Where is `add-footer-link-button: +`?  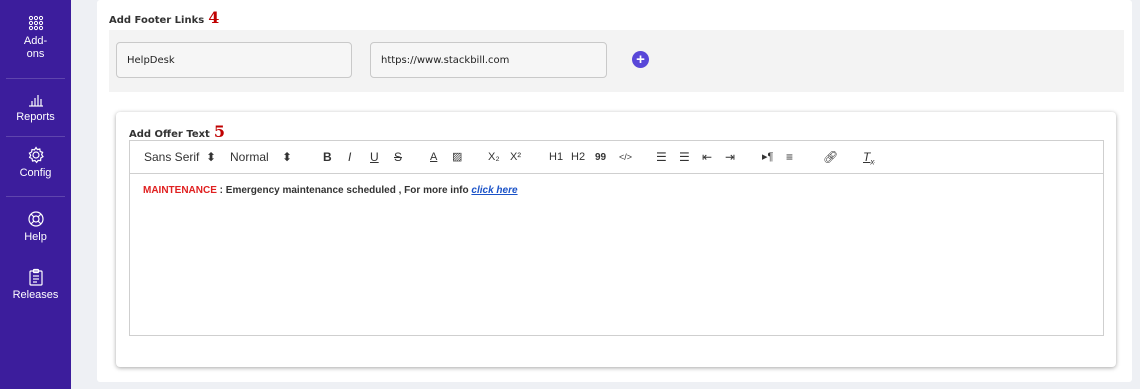
add-footer-link-button: + is located at coordinates (640, 59).